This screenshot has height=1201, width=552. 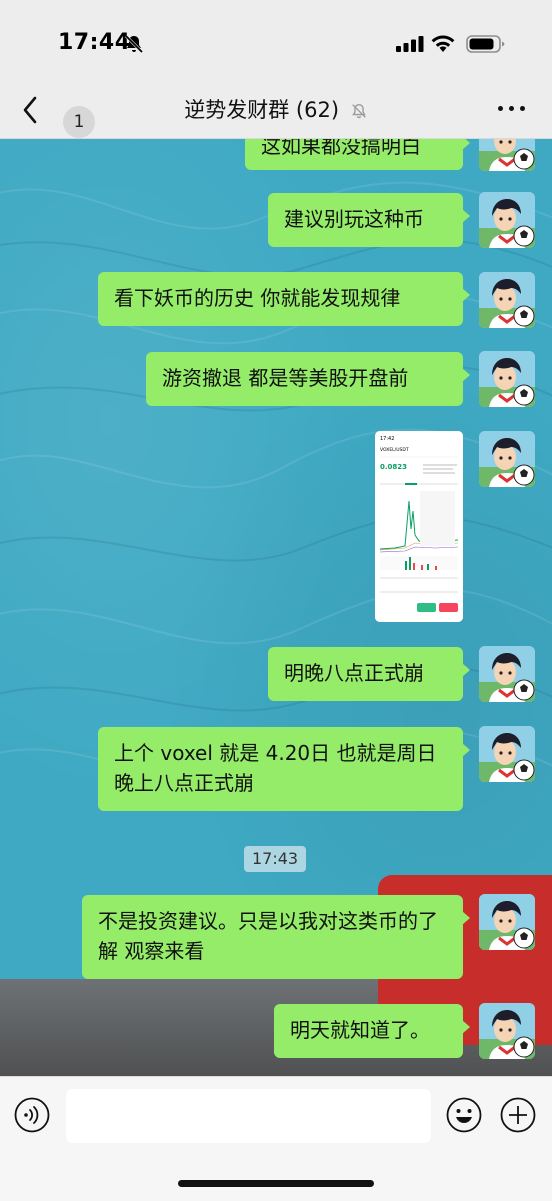 I want to click on message-bubble: 这如果都没搞明白, so click(x=357, y=154).